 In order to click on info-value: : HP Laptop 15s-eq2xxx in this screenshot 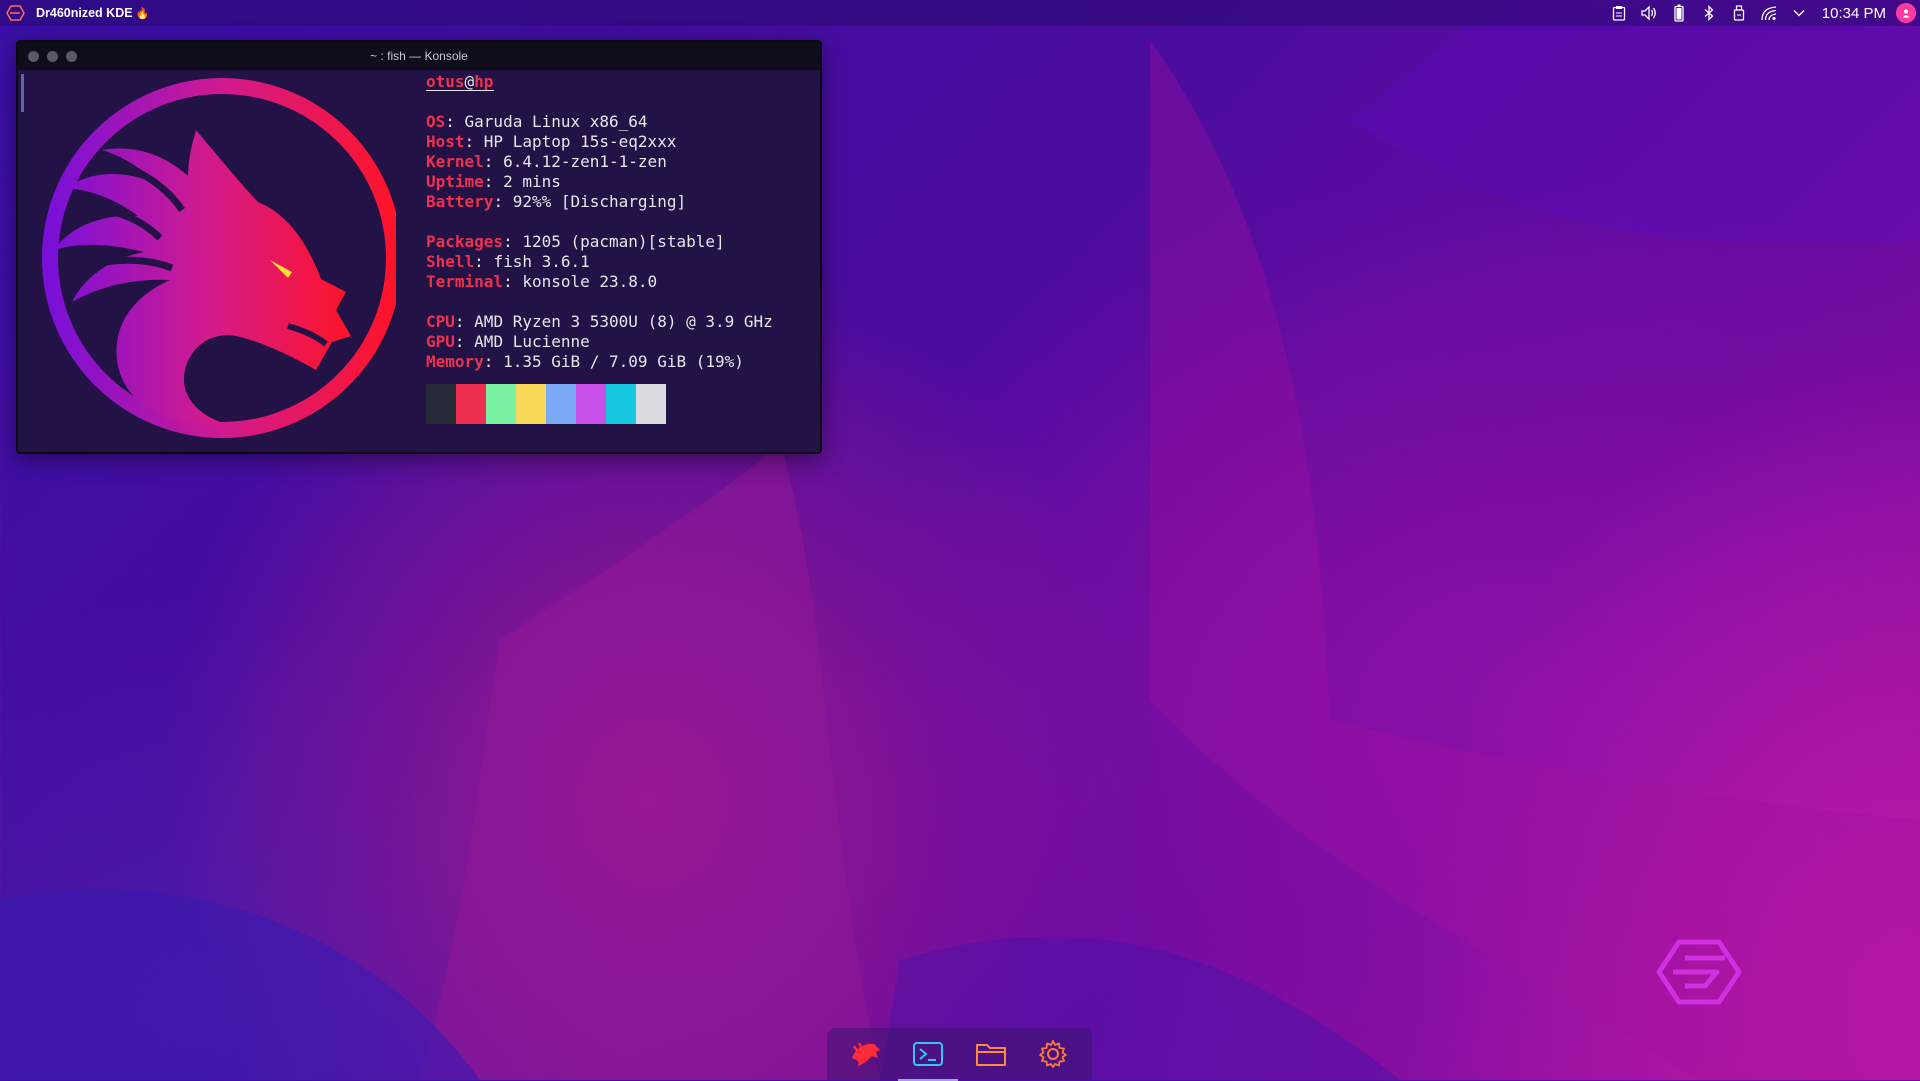, I will do `click(570, 141)`.